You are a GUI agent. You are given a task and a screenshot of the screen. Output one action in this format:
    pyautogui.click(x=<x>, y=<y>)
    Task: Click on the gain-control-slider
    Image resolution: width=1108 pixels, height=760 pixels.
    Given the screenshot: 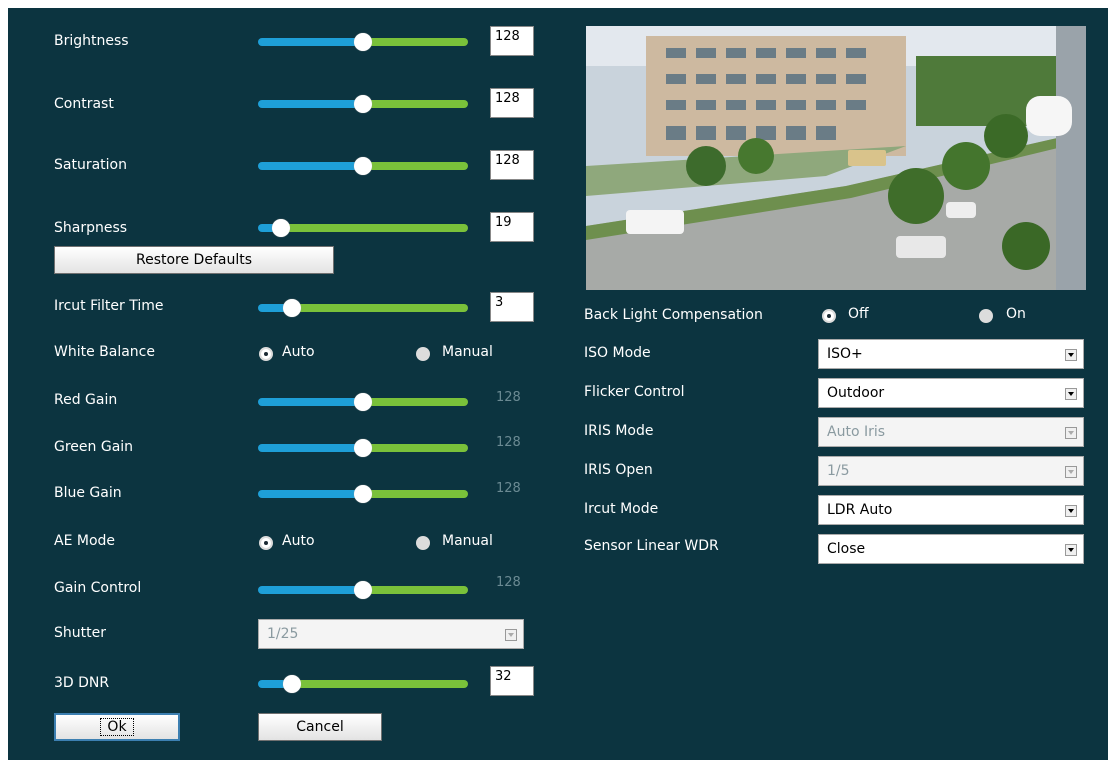 What is the action you would take?
    pyautogui.click(x=363, y=590)
    